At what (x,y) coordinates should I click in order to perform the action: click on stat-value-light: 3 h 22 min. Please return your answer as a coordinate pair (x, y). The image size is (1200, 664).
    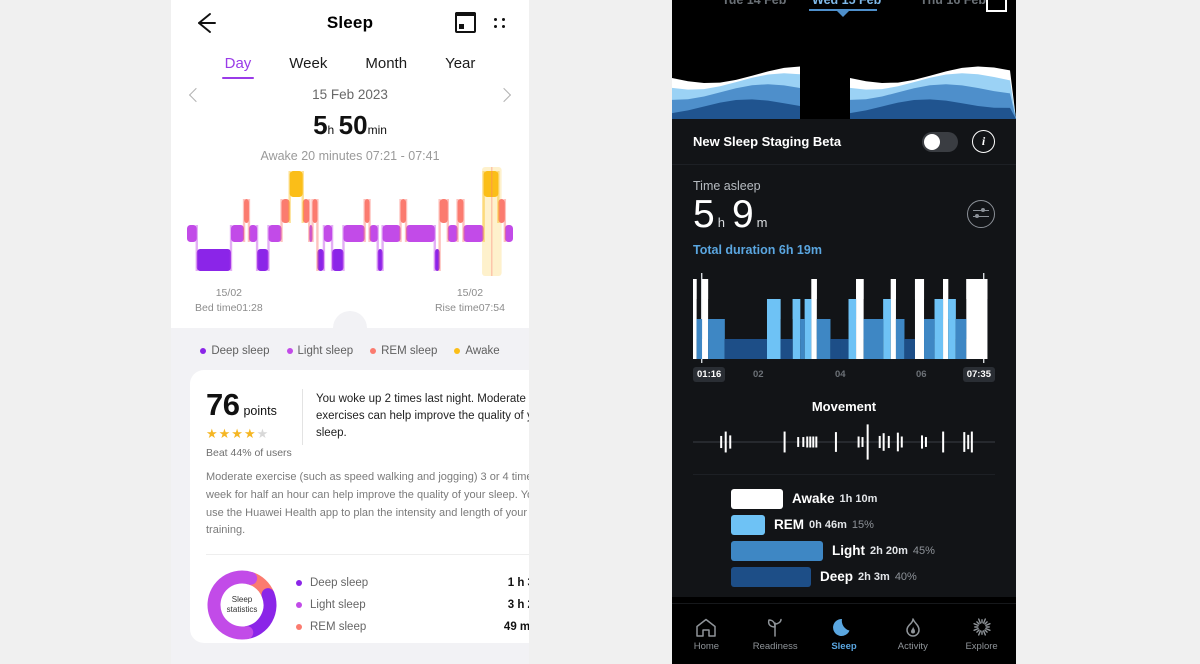
    Looking at the image, I should click on (518, 604).